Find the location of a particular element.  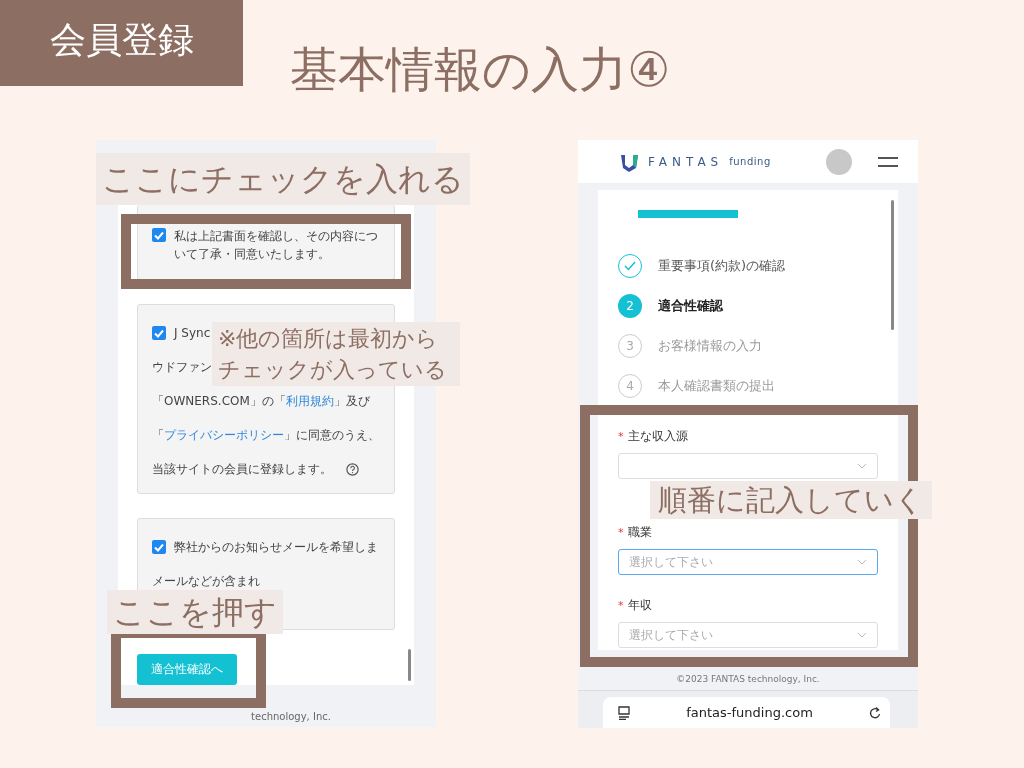

slide-title: 基本情報の入力④ is located at coordinates (480, 69).